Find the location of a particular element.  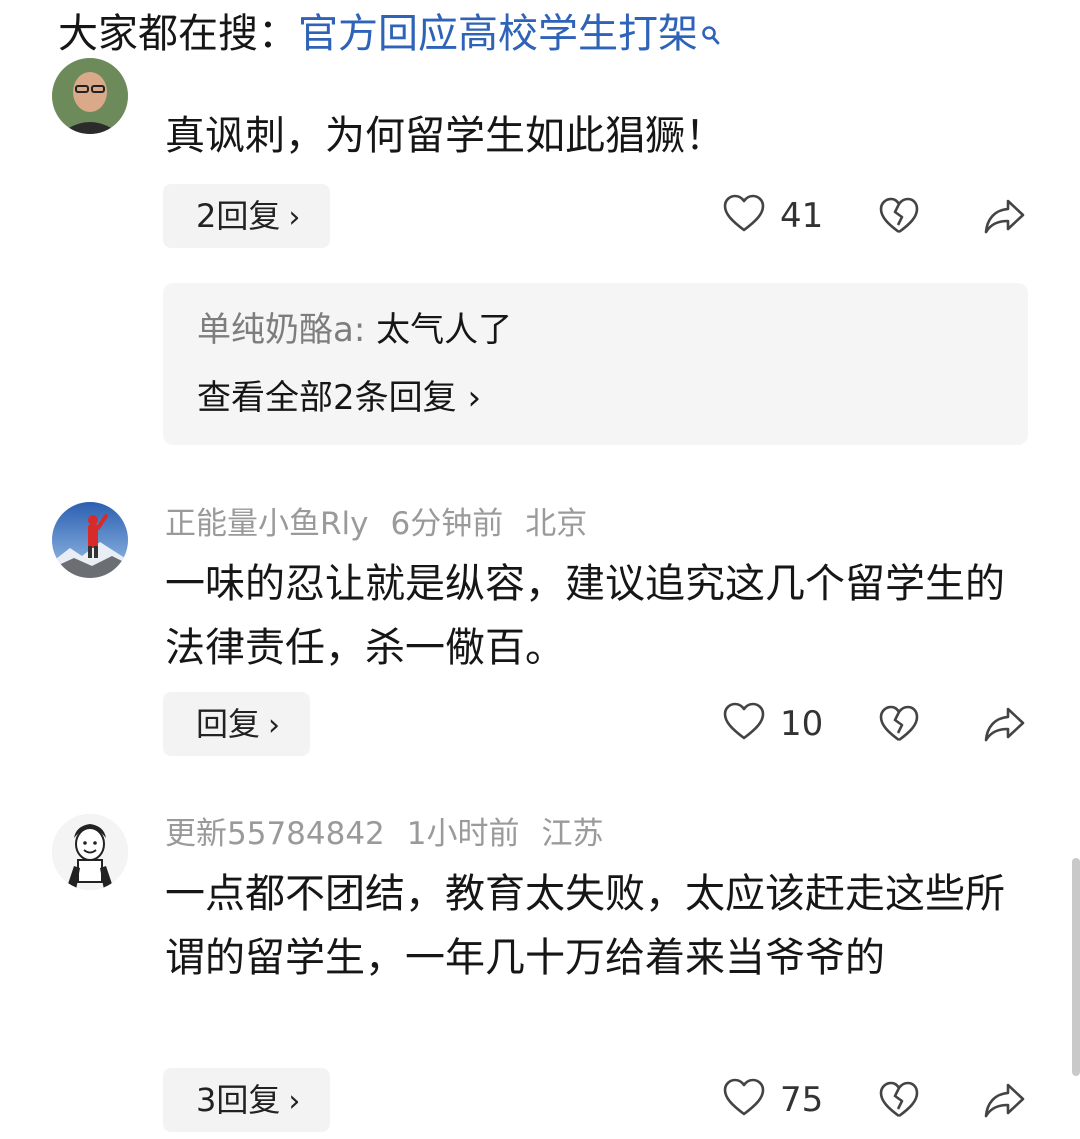

view-all-label: 查看全部2条回复 is located at coordinates (327, 398).